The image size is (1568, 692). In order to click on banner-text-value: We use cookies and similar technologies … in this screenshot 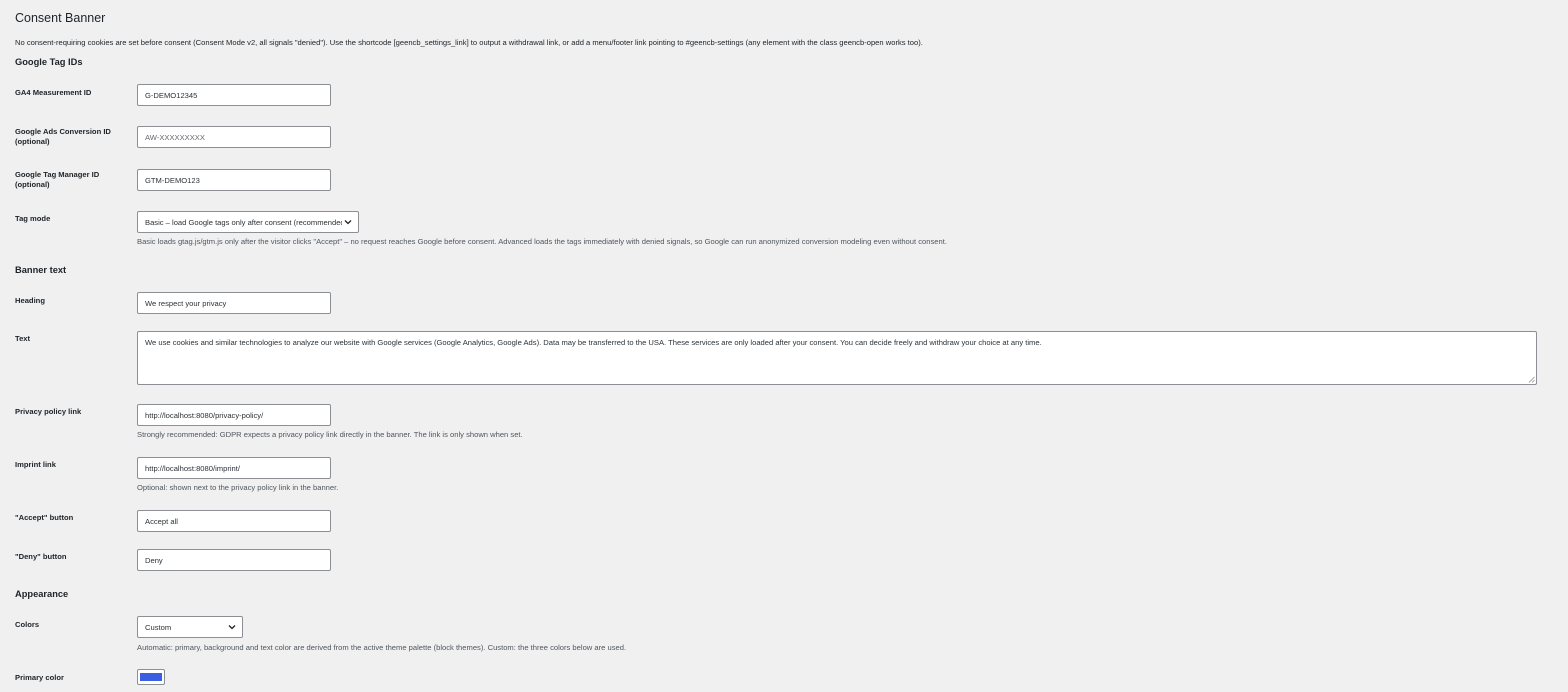, I will do `click(593, 342)`.